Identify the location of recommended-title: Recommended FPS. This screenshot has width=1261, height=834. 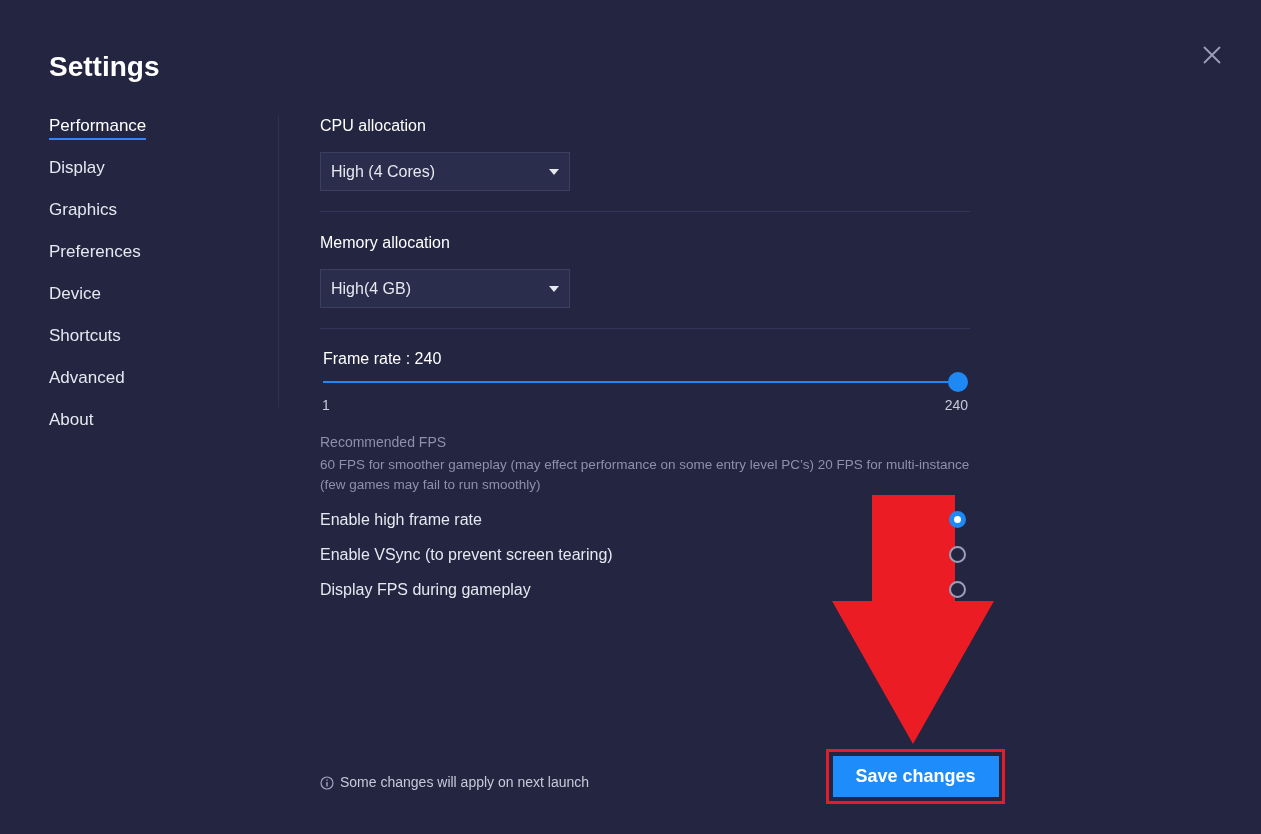
(384, 442).